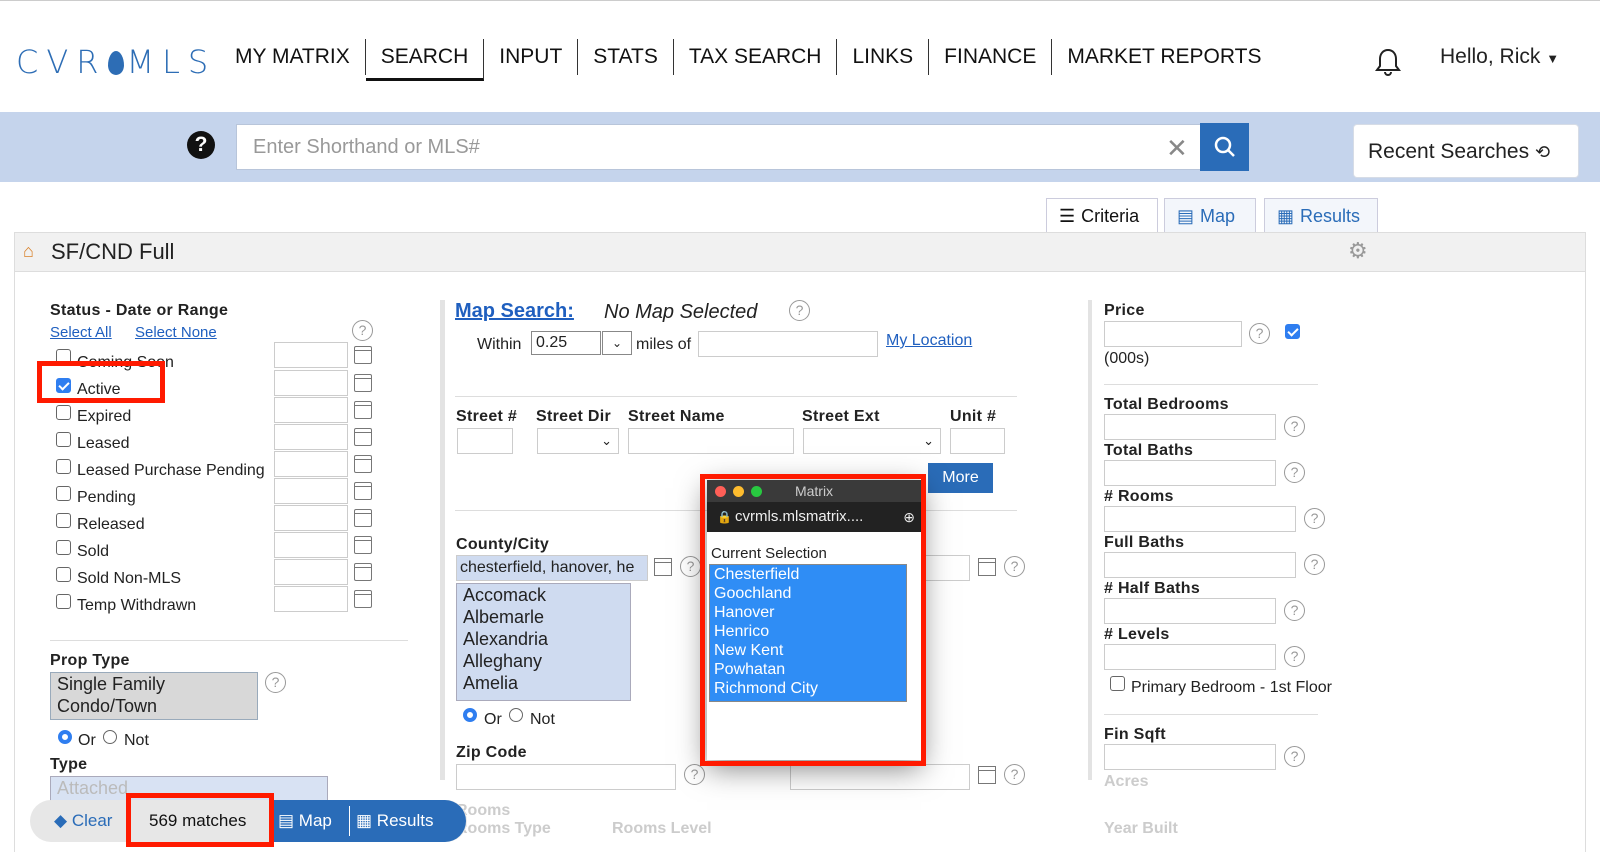 This screenshot has width=1600, height=852. I want to click on county-option: Amelia, so click(543, 683).